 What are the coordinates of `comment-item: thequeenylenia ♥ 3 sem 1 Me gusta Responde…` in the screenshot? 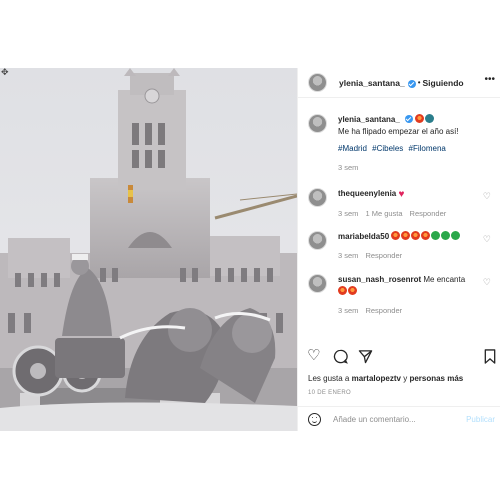 It's located at (399, 203).